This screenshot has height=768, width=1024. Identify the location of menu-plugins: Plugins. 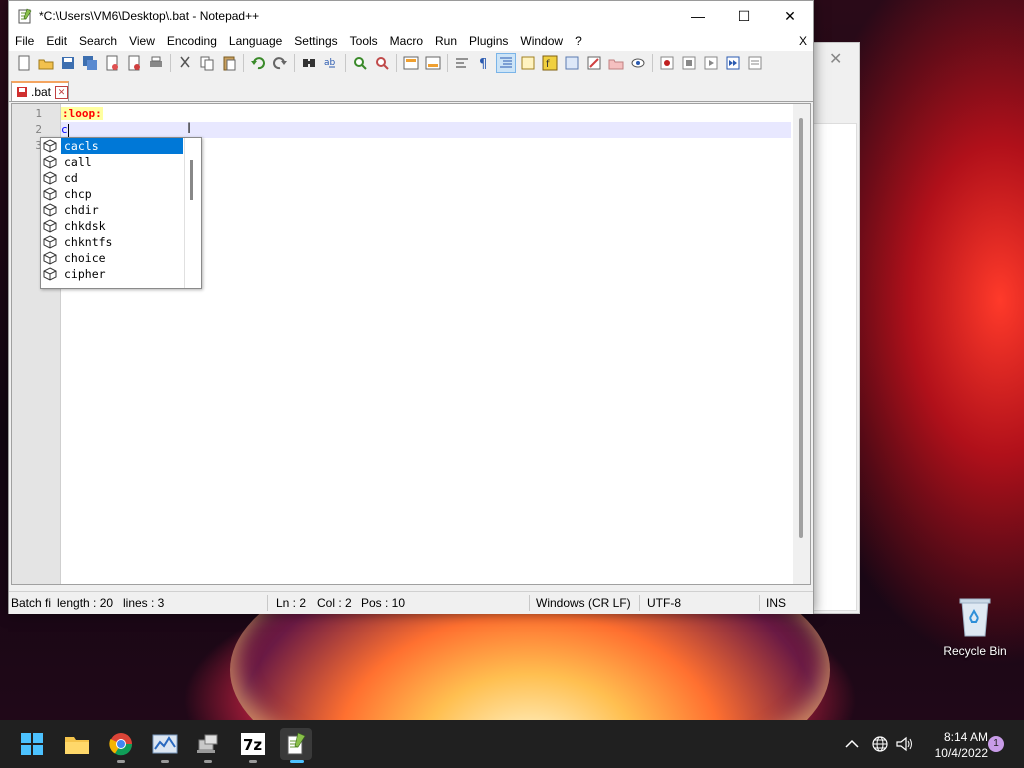
(488, 41).